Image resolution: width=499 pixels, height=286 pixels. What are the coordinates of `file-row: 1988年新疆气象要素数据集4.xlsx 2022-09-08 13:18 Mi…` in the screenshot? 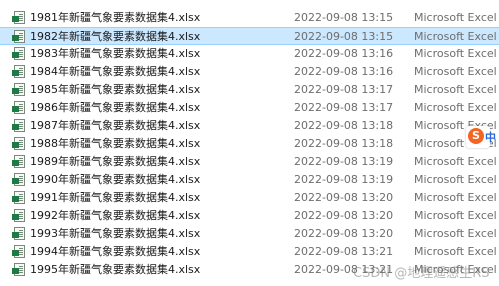 It's located at (249, 144).